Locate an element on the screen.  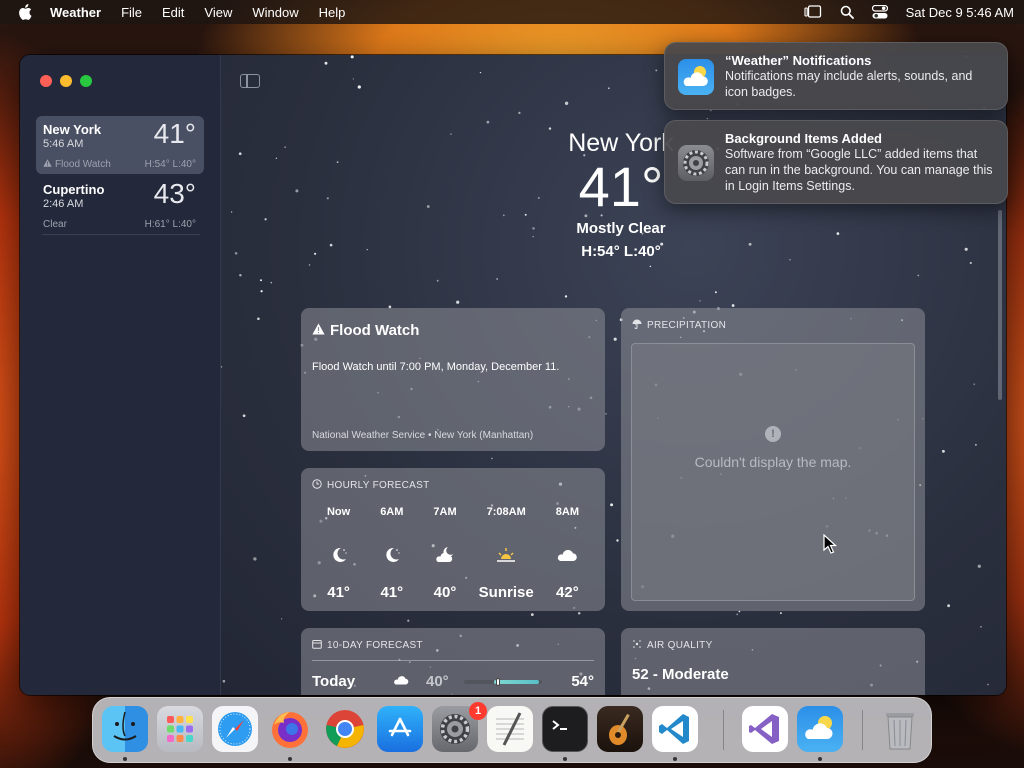
city-footer: Flood Watch H:54° L:40° is located at coordinates (119, 164).